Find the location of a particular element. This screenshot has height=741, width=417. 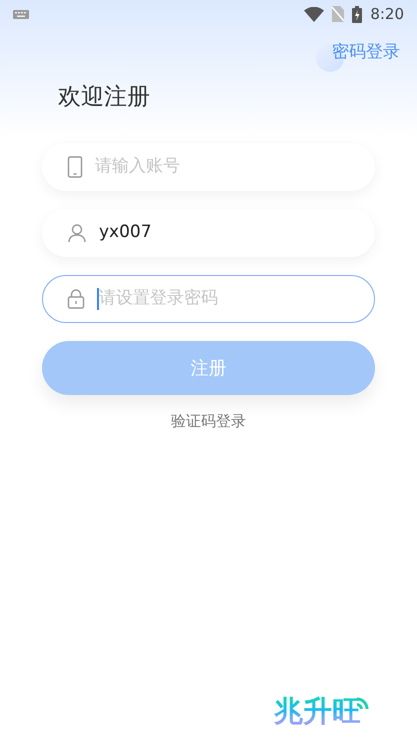

lock-icon is located at coordinates (76, 299).